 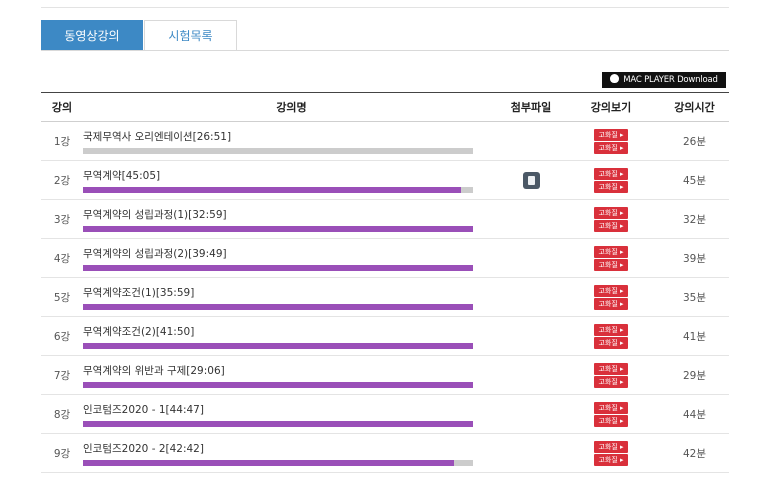 I want to click on lecture-title-cell: 무역계약의 성립과정(1)[32:59], so click(x=291, y=219).